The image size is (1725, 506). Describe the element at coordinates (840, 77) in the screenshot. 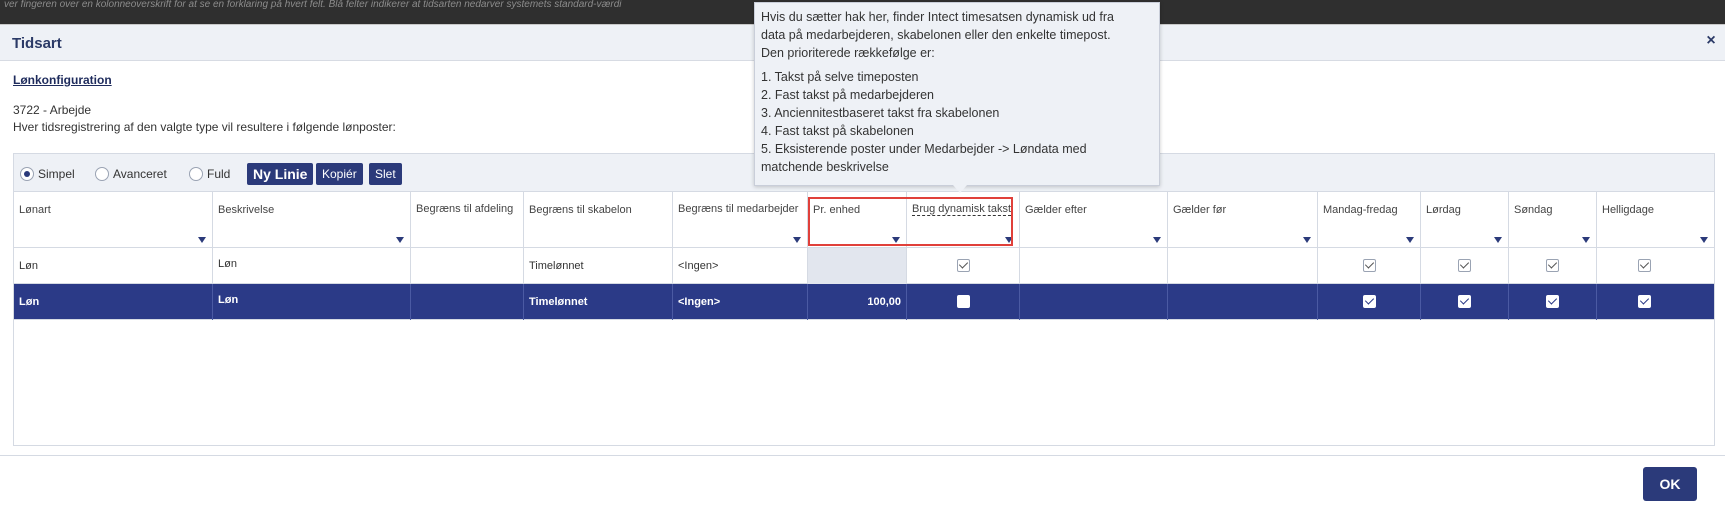

I see `tooltip-list-item: 1. Takst på selve timeposten` at that location.